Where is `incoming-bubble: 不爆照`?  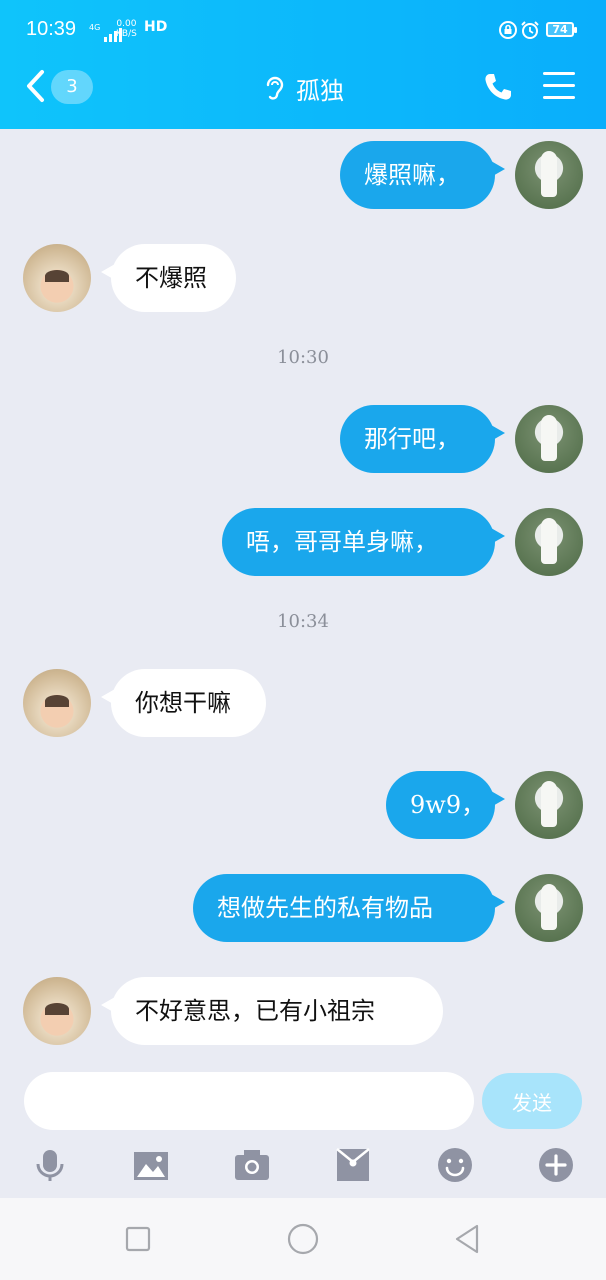 incoming-bubble: 不爆照 is located at coordinates (168, 278).